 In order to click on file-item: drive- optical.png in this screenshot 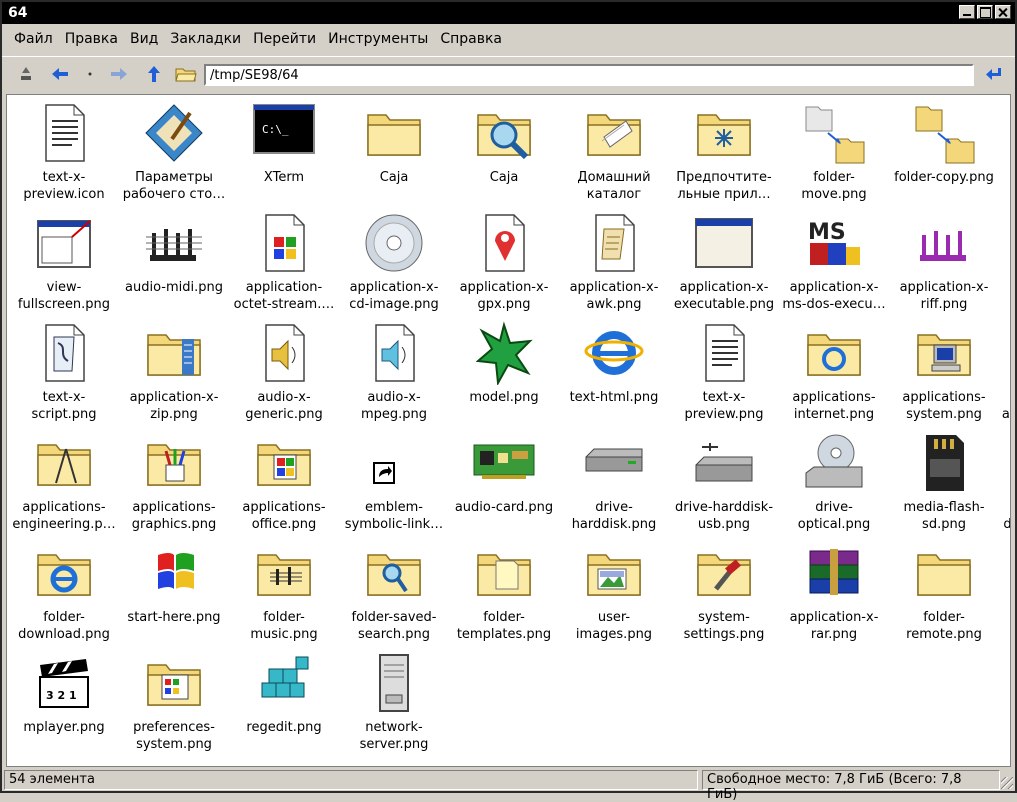, I will do `click(834, 484)`.